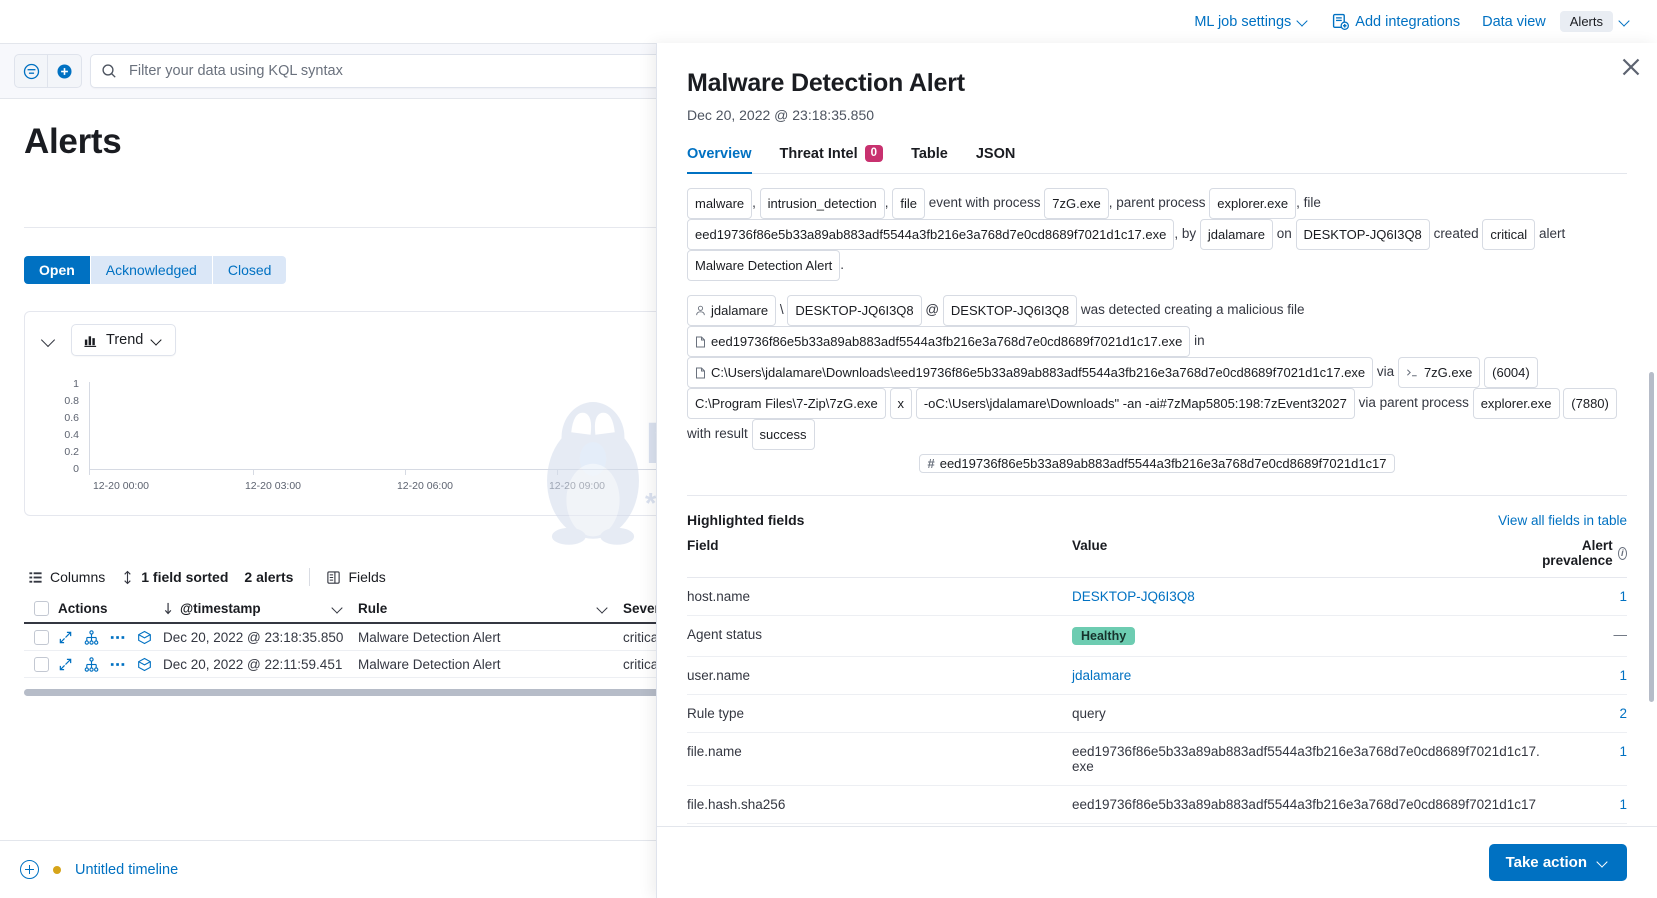 The image size is (1657, 898). I want to click on row-action-icons, so click(110, 637).